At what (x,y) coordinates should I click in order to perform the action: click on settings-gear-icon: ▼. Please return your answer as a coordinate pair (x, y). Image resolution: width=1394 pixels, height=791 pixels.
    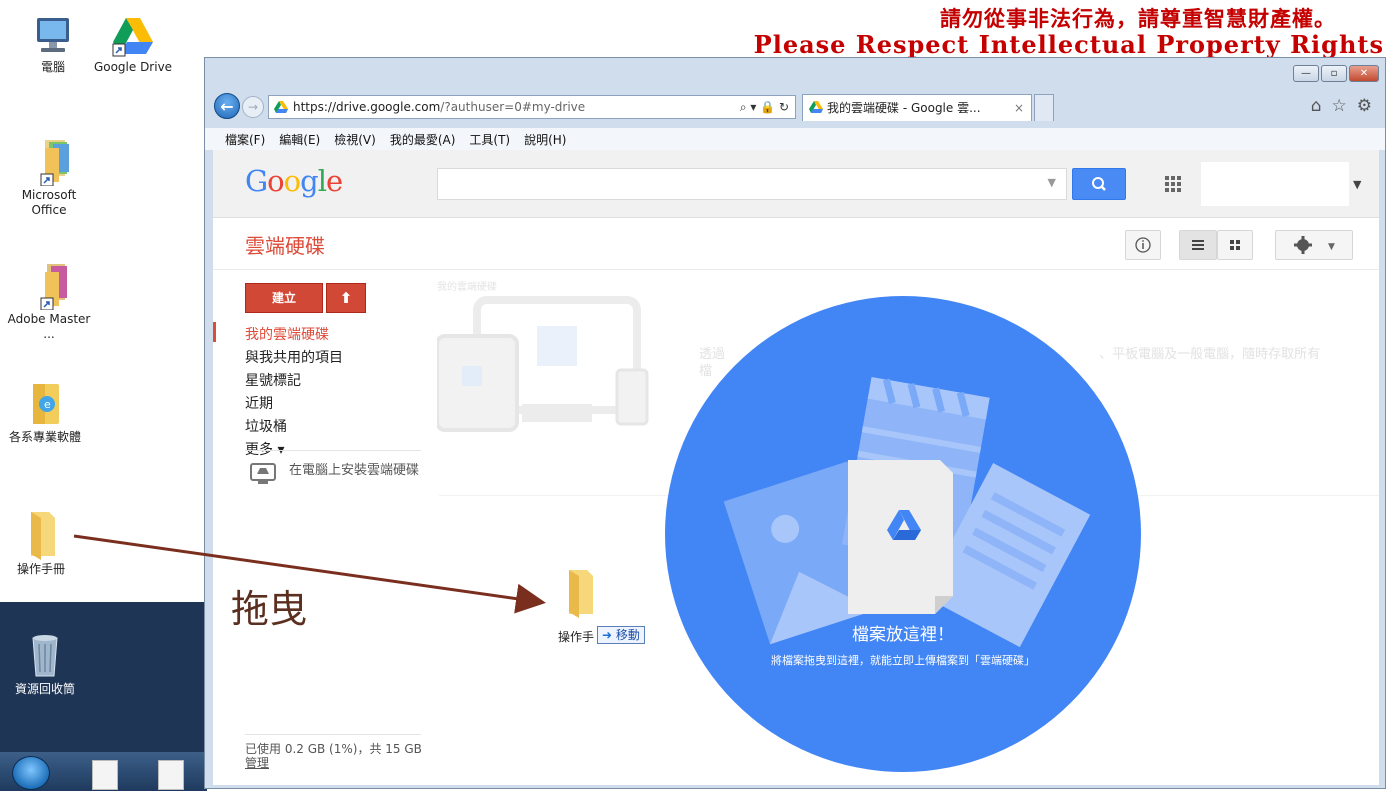
    Looking at the image, I should click on (1314, 245).